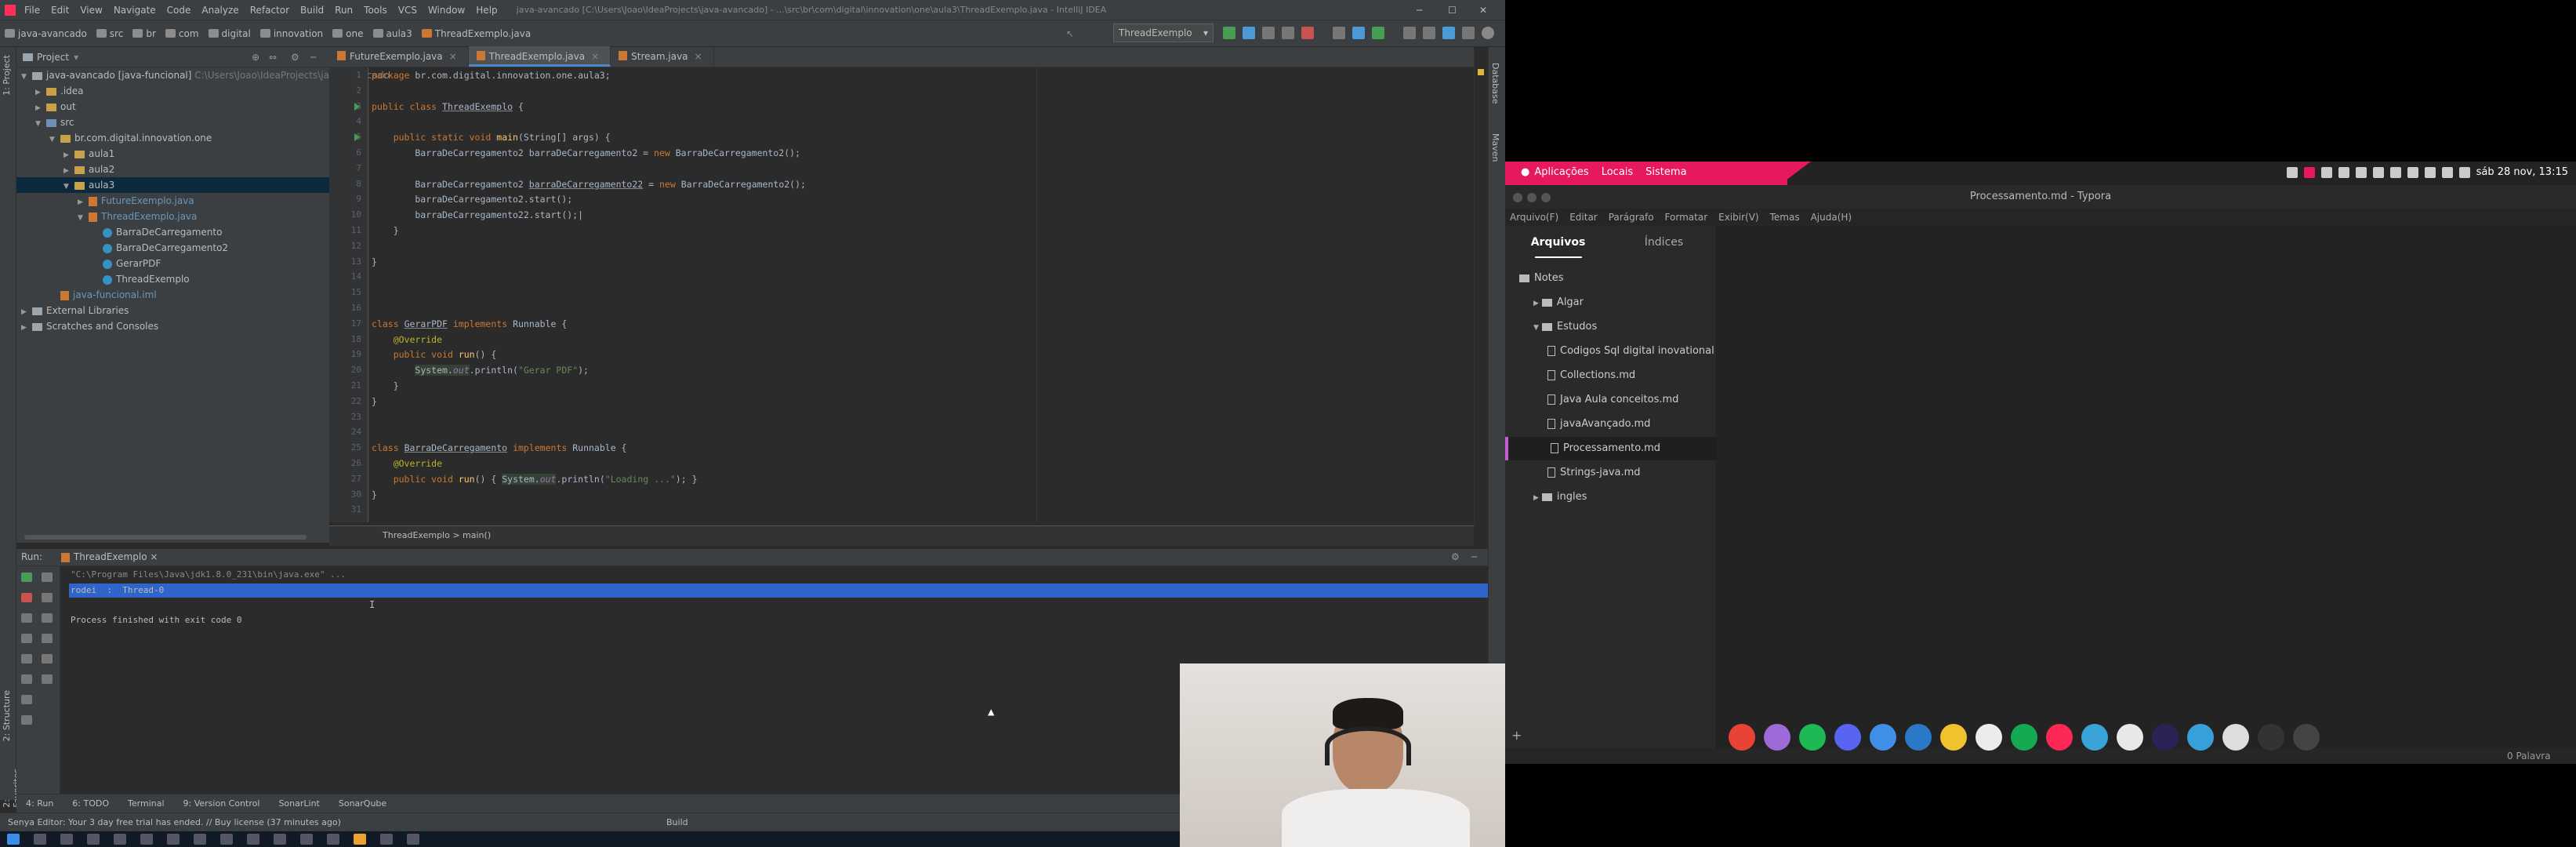  Describe the element at coordinates (26, 699) in the screenshot. I see `layout-icon` at that location.